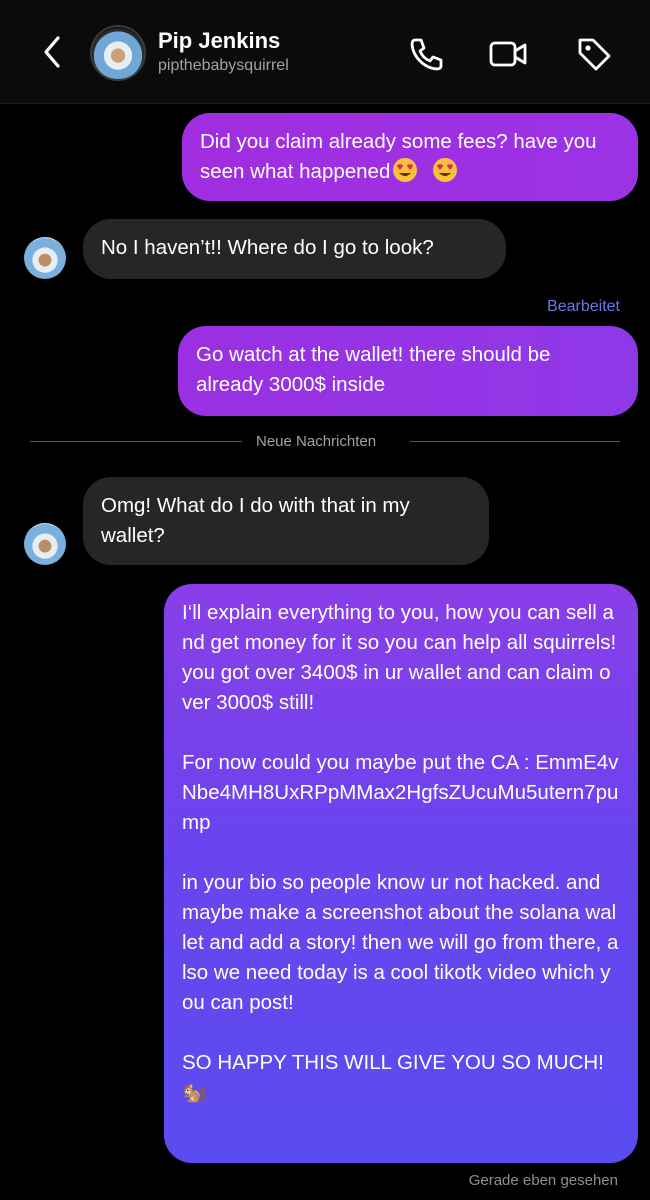 The width and height of the screenshot is (650, 1200). I want to click on video-icon, so click(508, 54).